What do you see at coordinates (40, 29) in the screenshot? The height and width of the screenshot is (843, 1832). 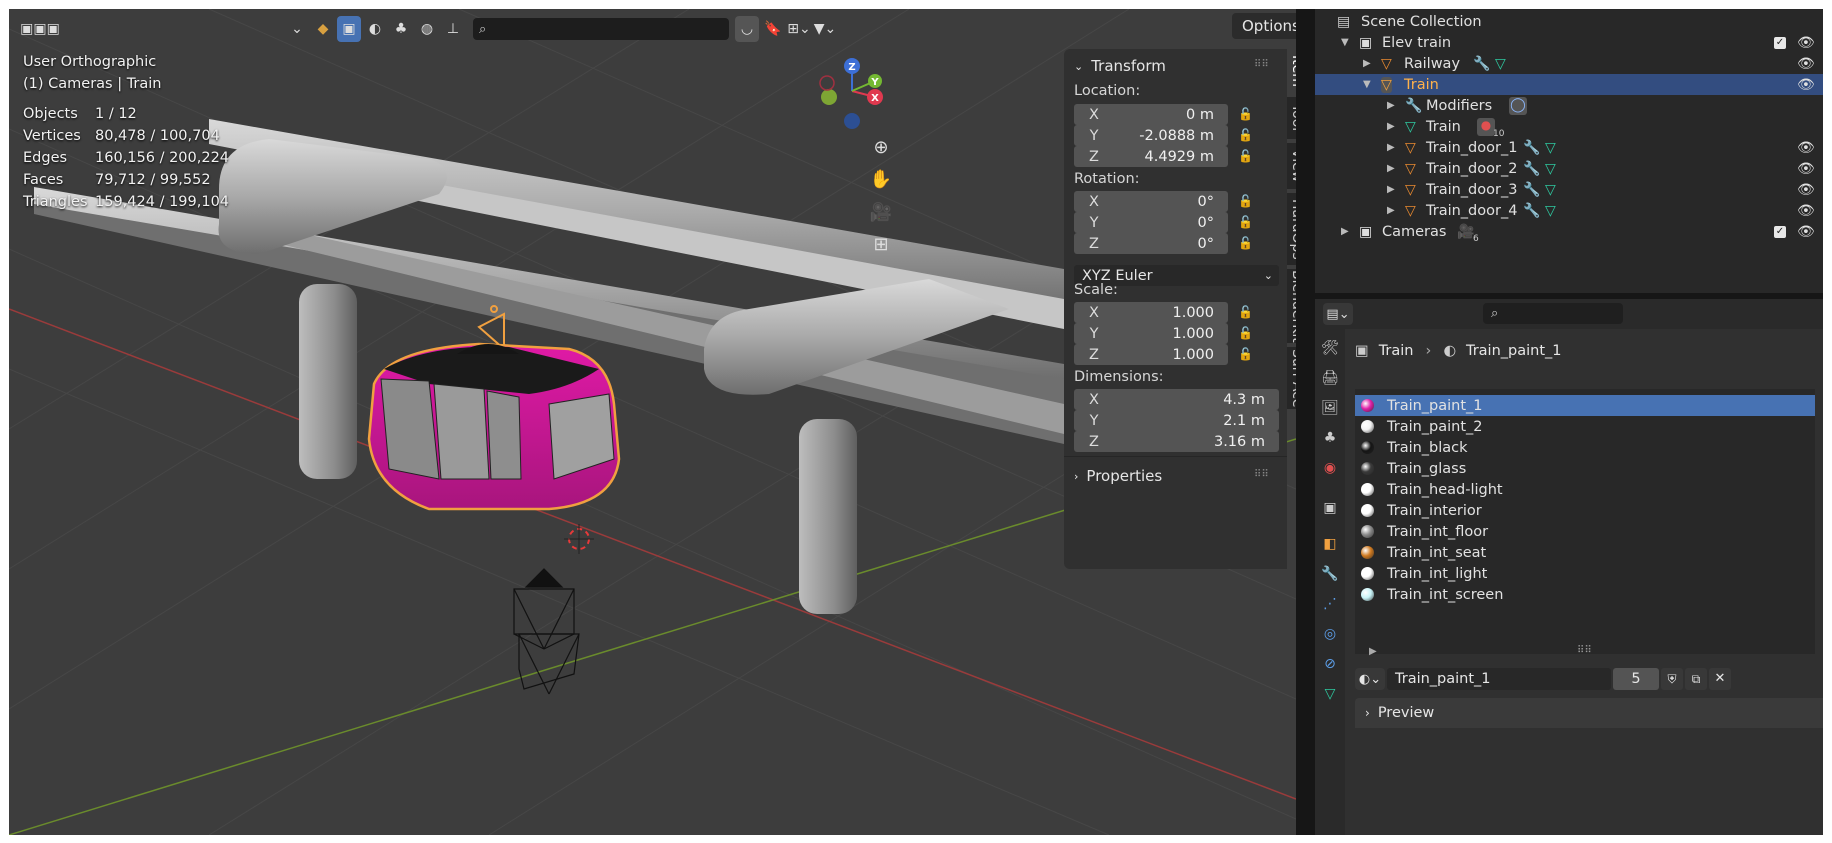 I see `select-mode-icons: ▣▣▣` at bounding box center [40, 29].